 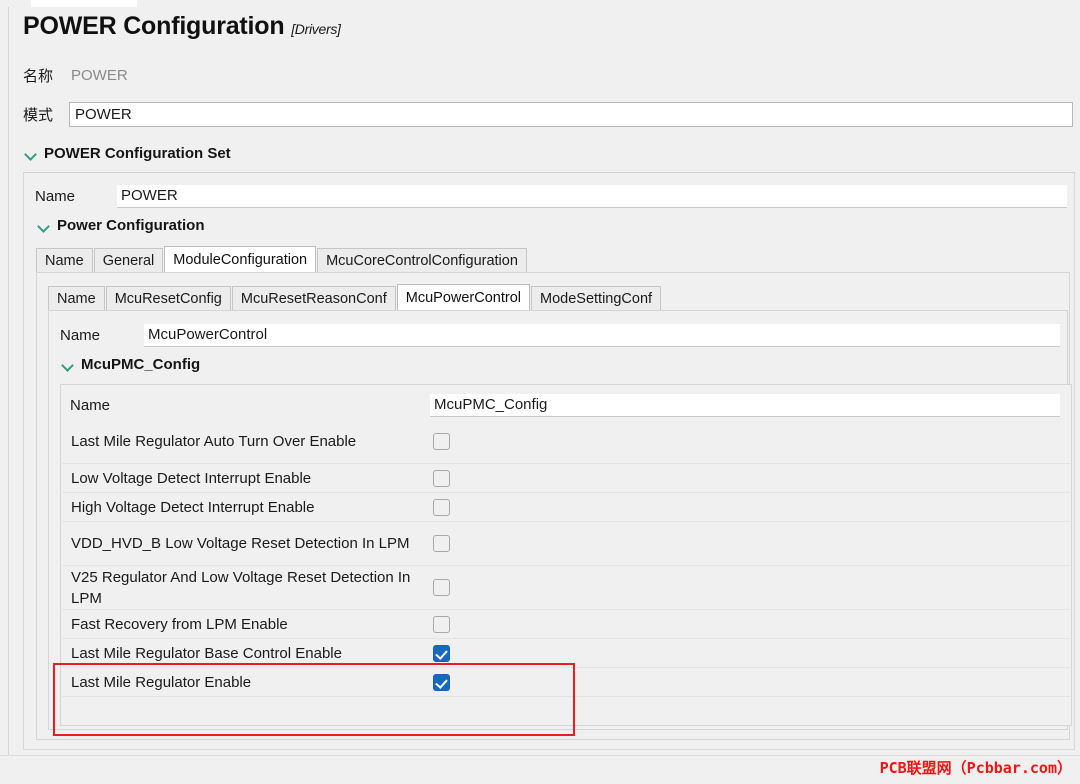 I want to click on tab-label: McuPowerControl, so click(x=463, y=297).